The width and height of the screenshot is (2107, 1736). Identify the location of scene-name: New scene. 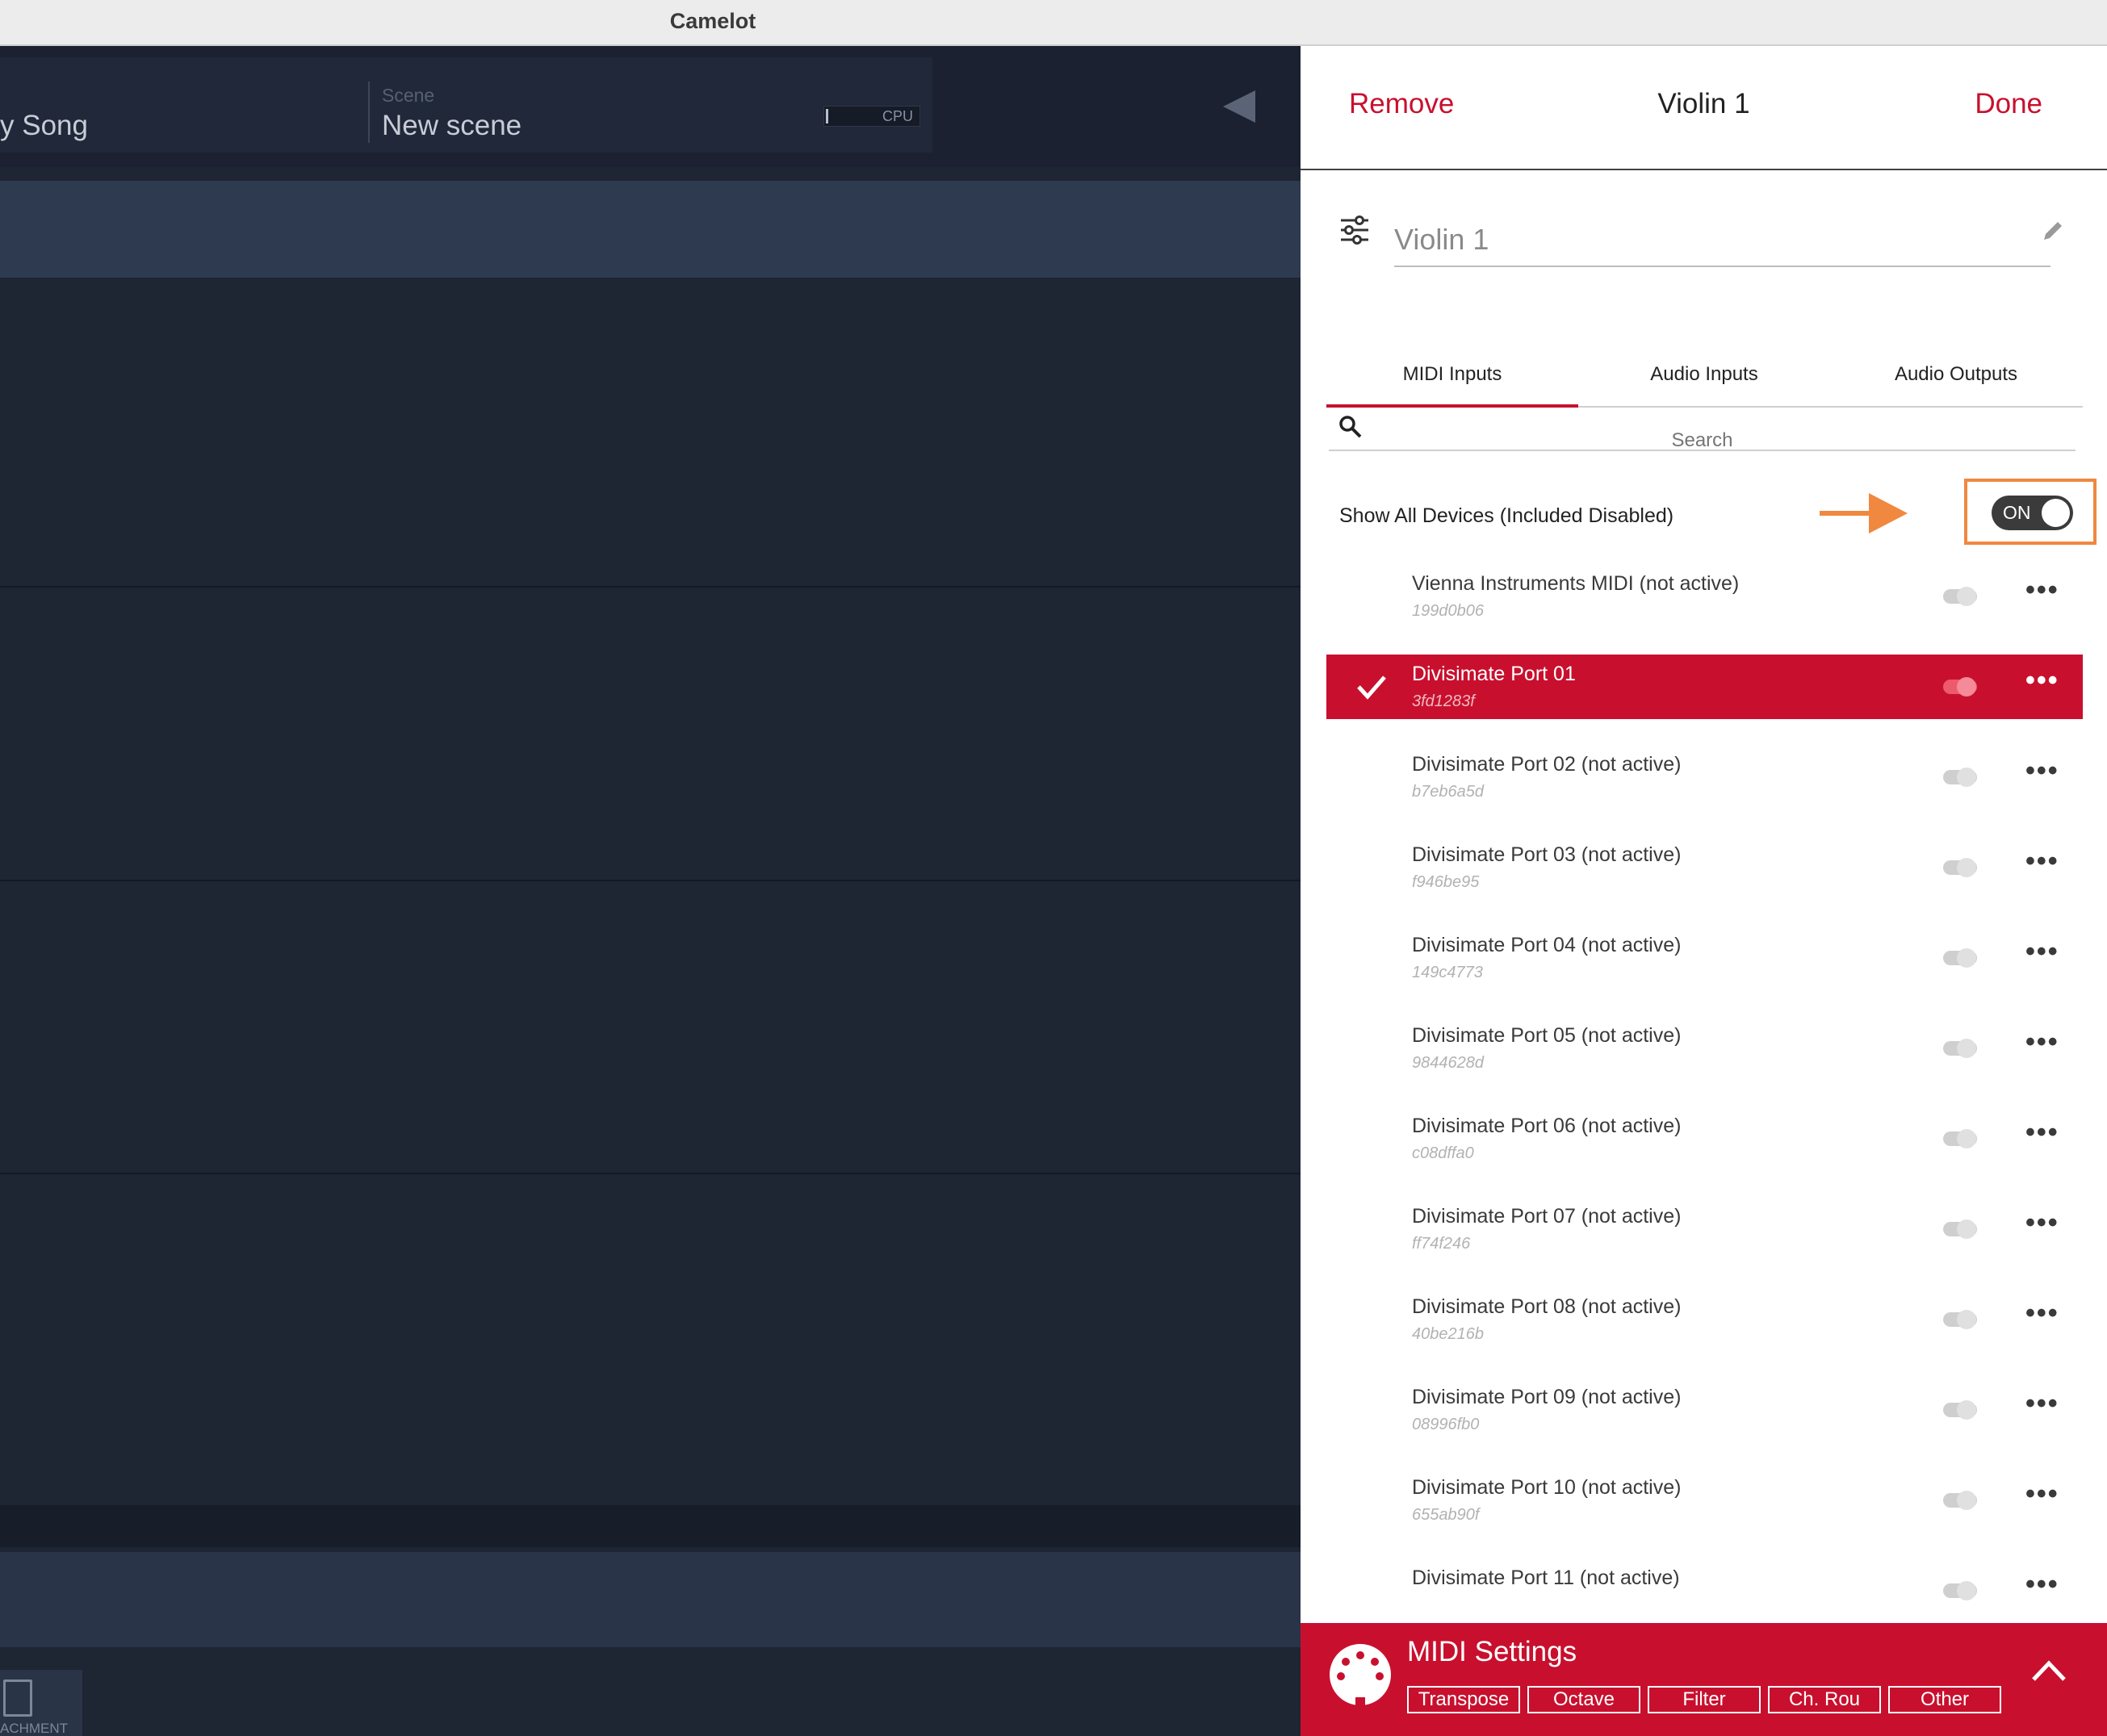
(452, 126).